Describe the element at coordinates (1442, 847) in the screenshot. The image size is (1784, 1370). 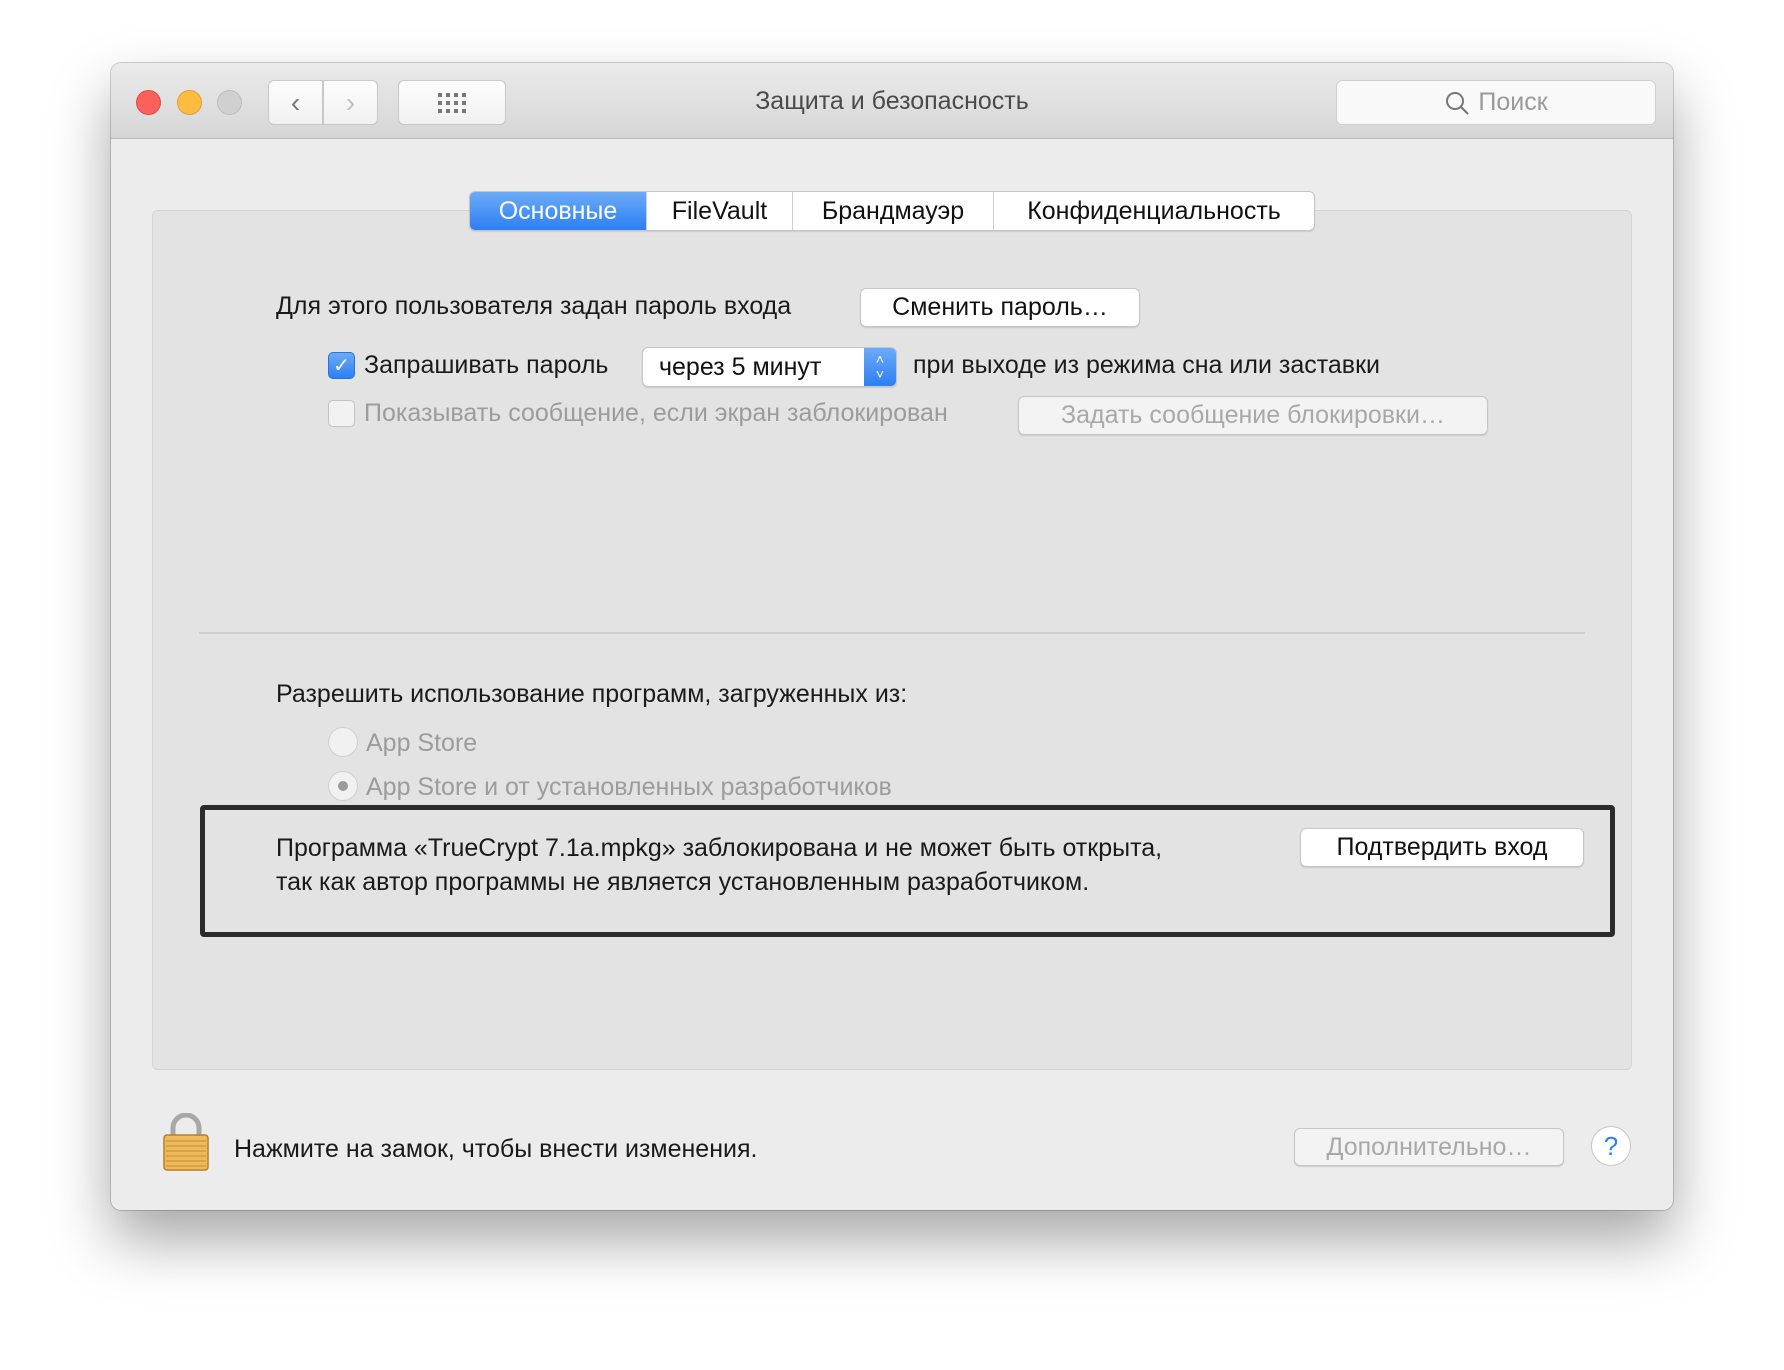
I see `open-anyway-button: Подтвердить вход` at that location.